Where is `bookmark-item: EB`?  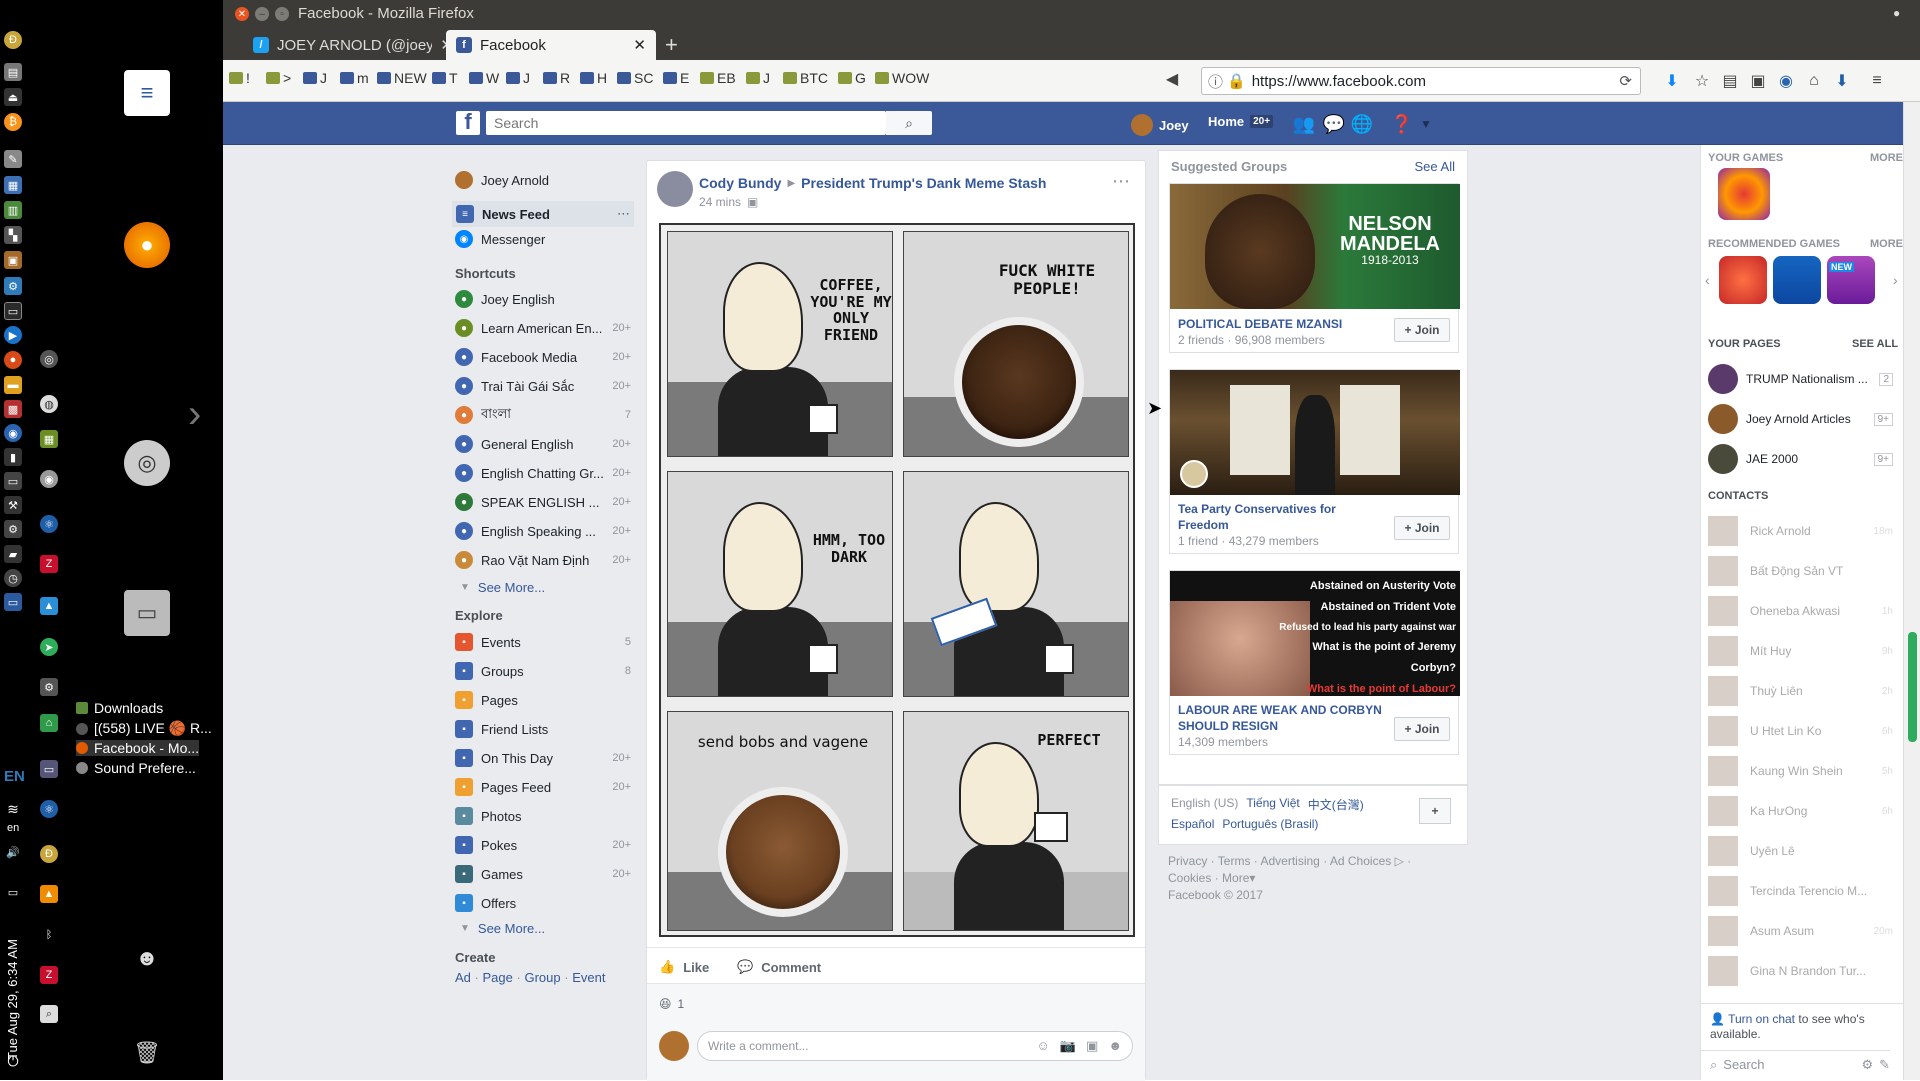
bookmark-item: EB is located at coordinates (718, 78).